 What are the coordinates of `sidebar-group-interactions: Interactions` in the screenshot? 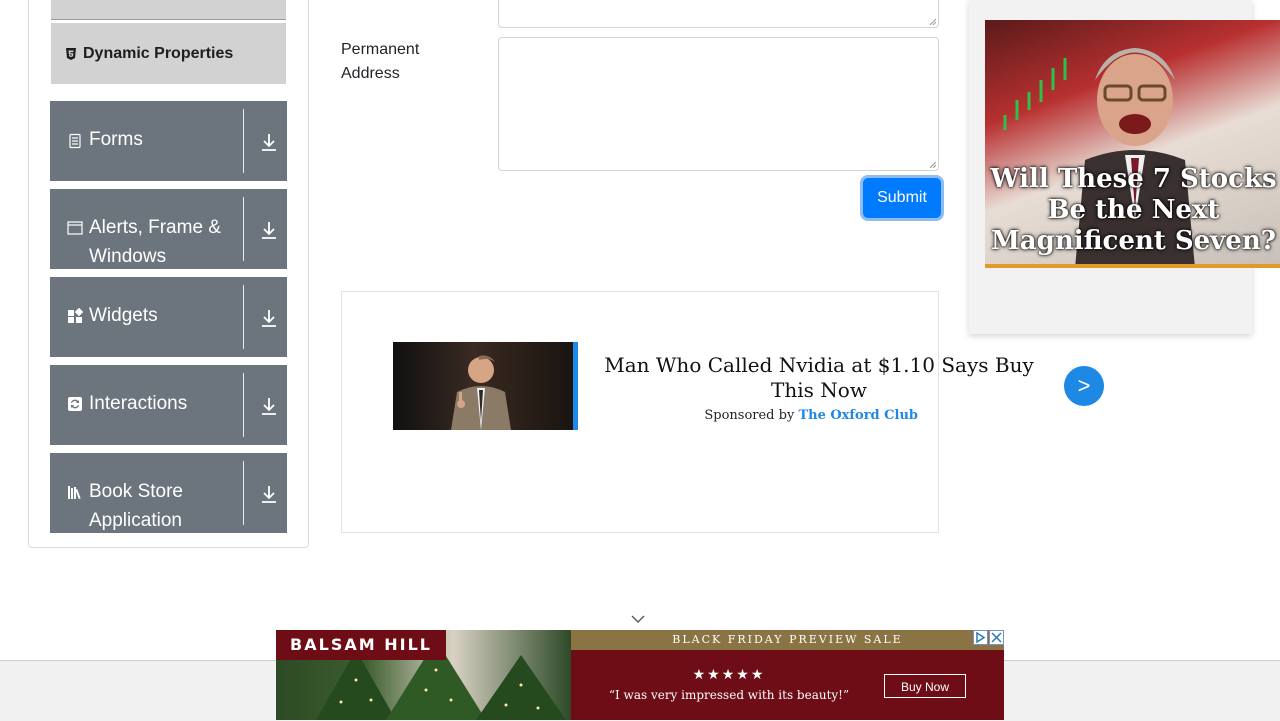 It's located at (168, 405).